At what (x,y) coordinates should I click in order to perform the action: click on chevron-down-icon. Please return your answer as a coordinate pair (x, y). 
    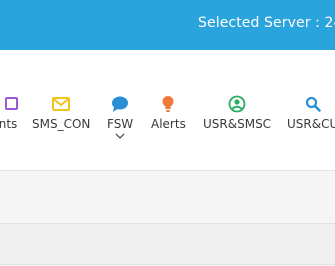
    Looking at the image, I should click on (120, 136).